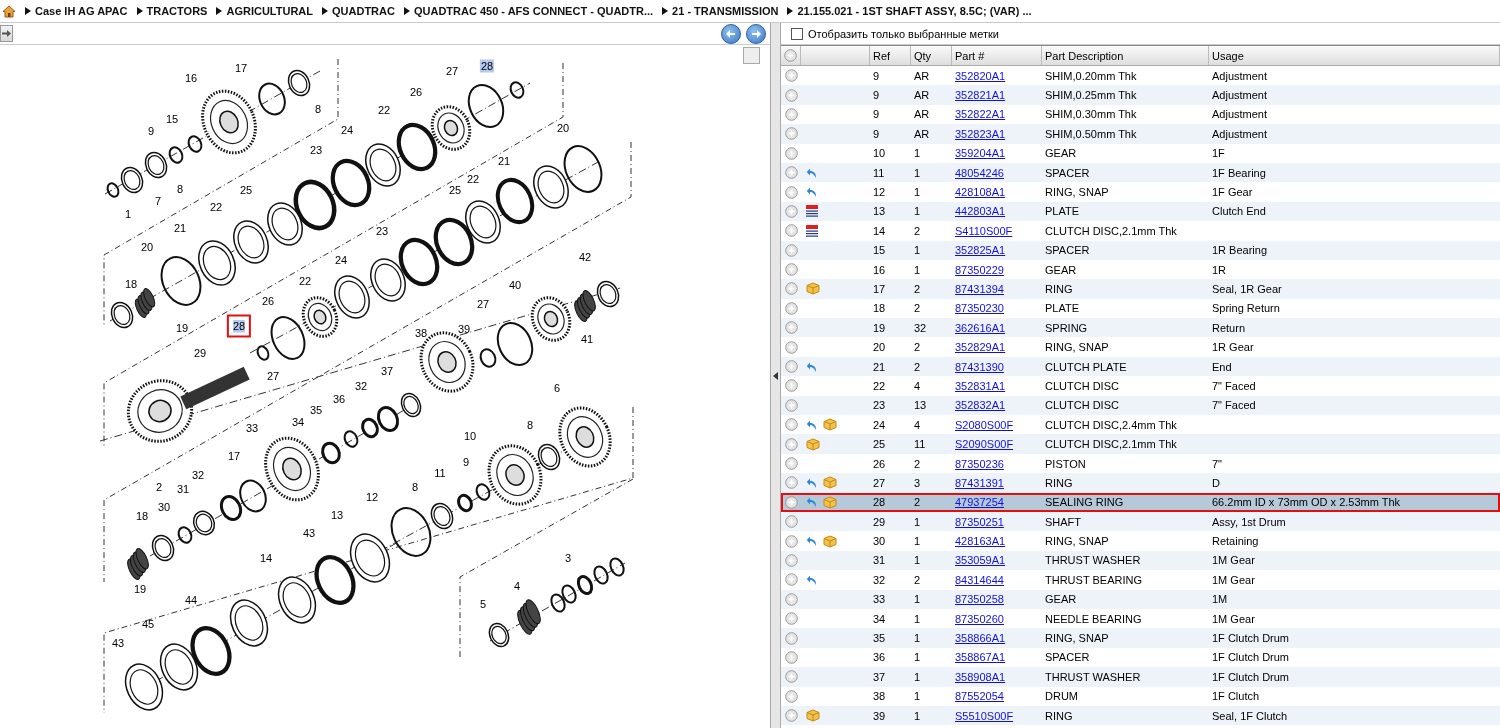 The height and width of the screenshot is (728, 1500). I want to click on part-number-link: 87350251, so click(979, 521).